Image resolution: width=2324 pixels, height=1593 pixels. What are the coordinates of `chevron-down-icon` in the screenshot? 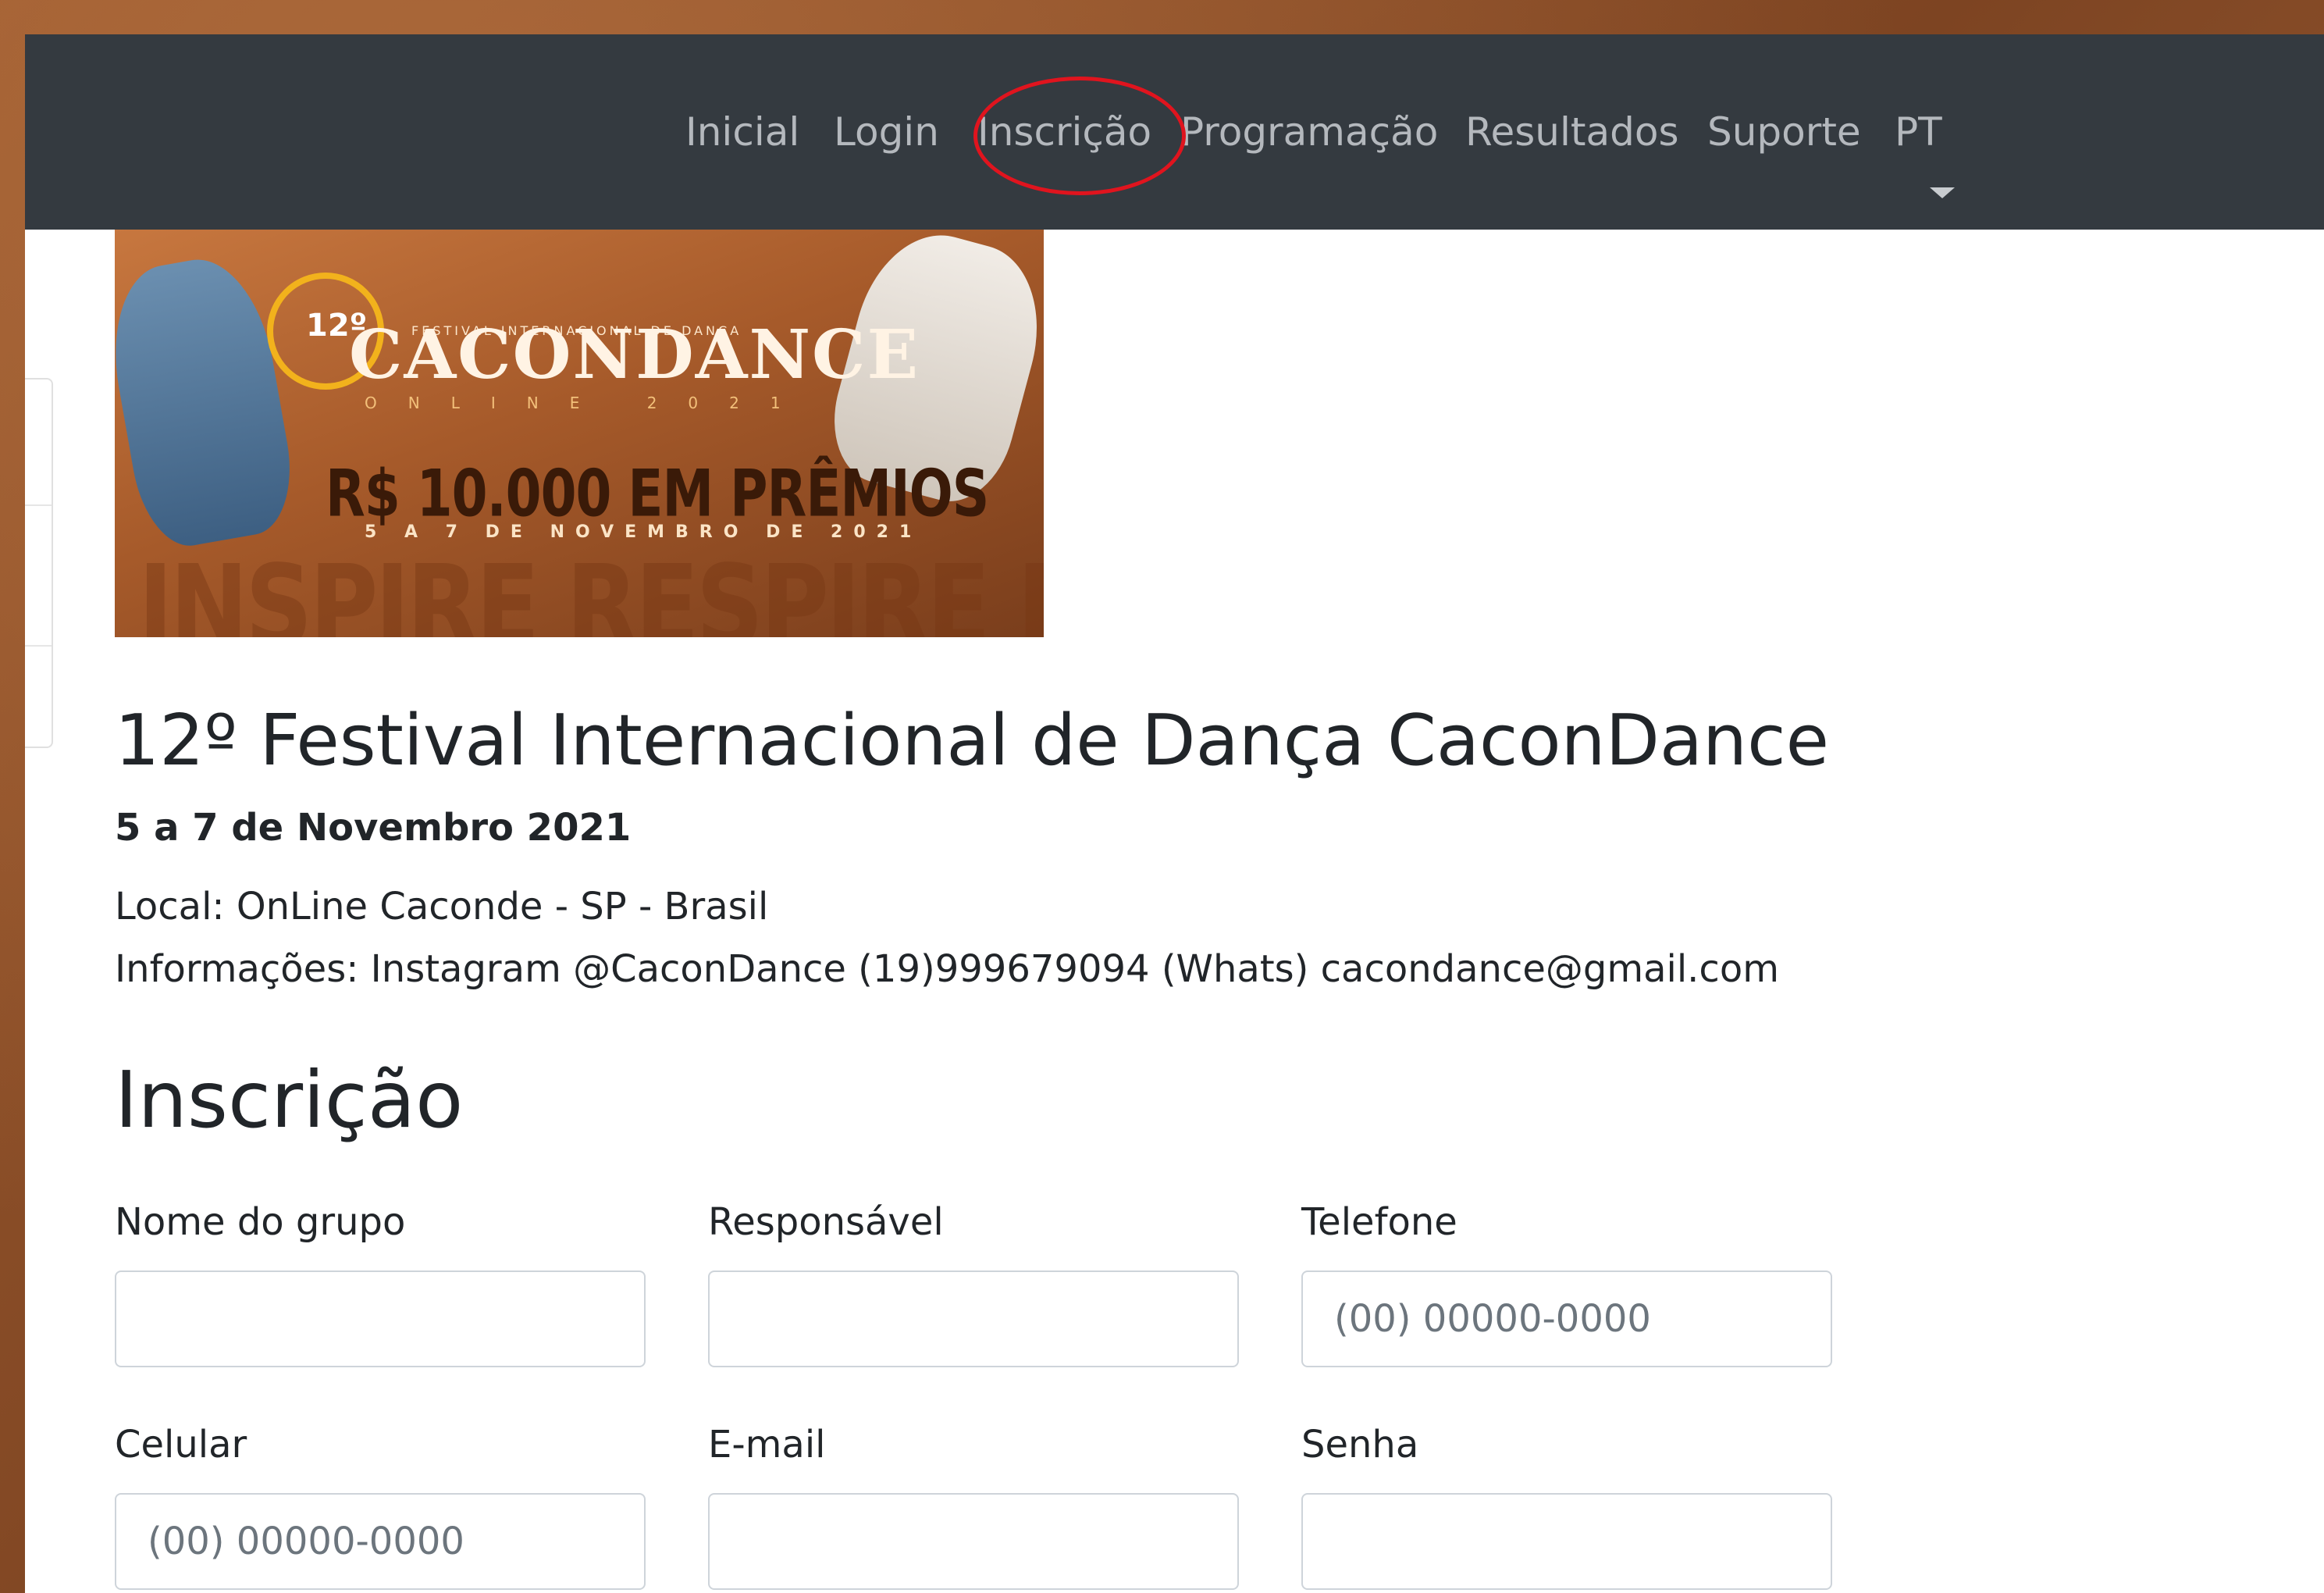 It's located at (1942, 193).